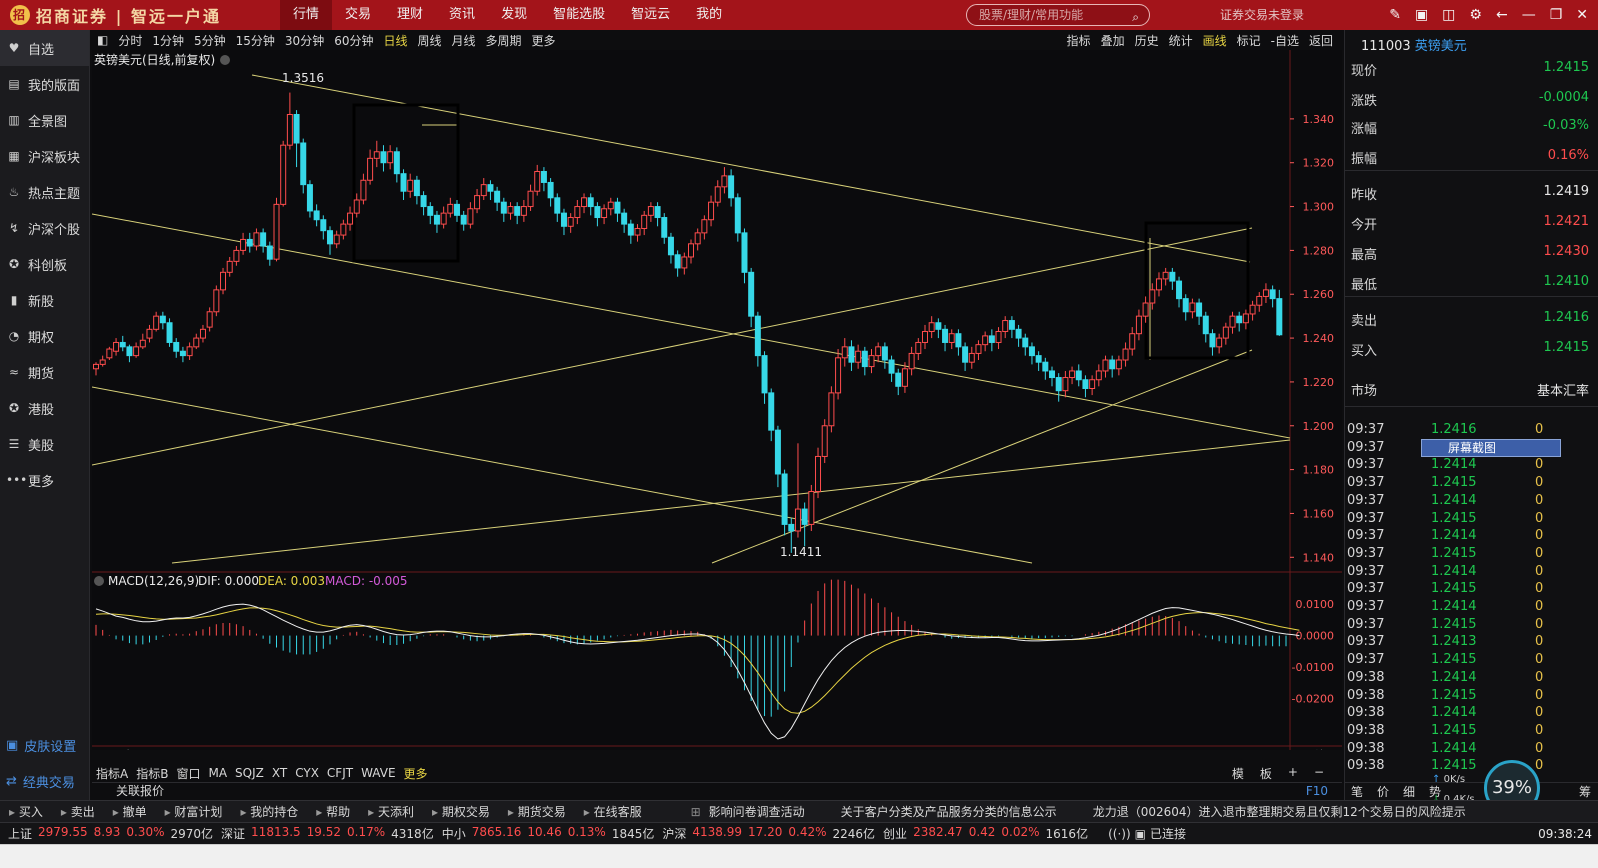 The image size is (1598, 868). What do you see at coordinates (395, 40) in the screenshot?
I see `period-tab-6: 日线` at bounding box center [395, 40].